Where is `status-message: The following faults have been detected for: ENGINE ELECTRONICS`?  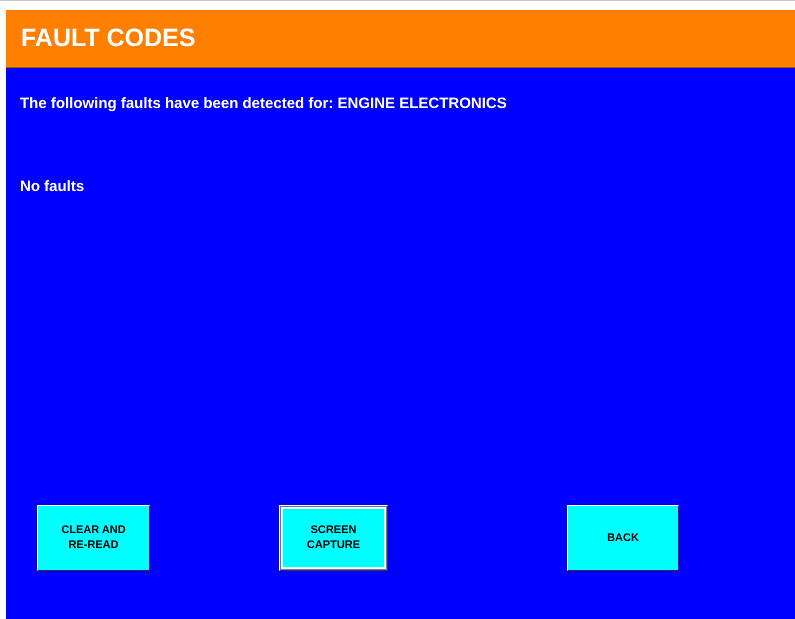
status-message: The following faults have been detected for: ENGINE ELECTRONICS is located at coordinates (263, 103).